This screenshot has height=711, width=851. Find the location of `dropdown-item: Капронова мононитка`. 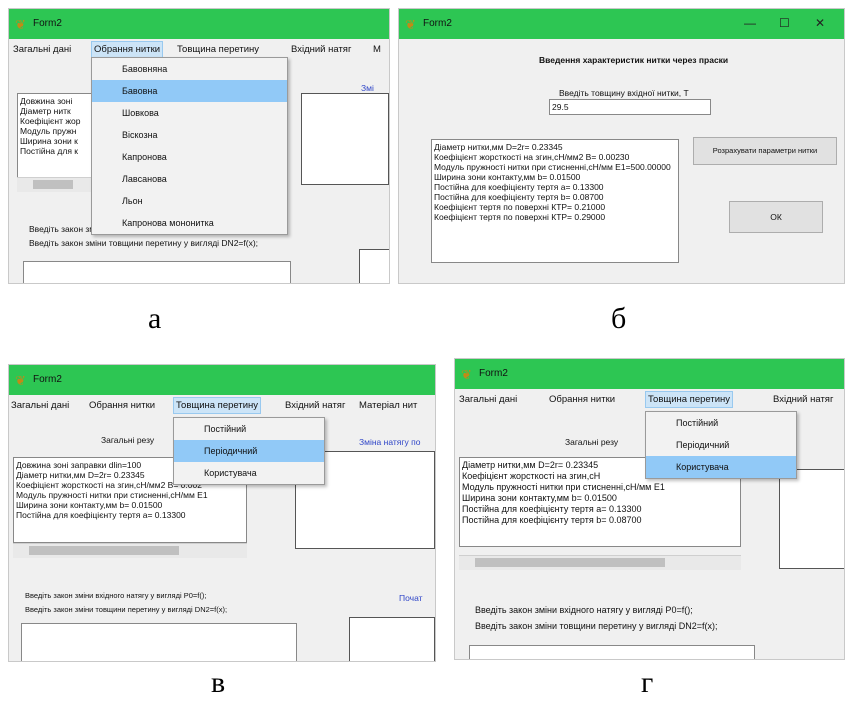

dropdown-item: Капронова мононитка is located at coordinates (189, 223).